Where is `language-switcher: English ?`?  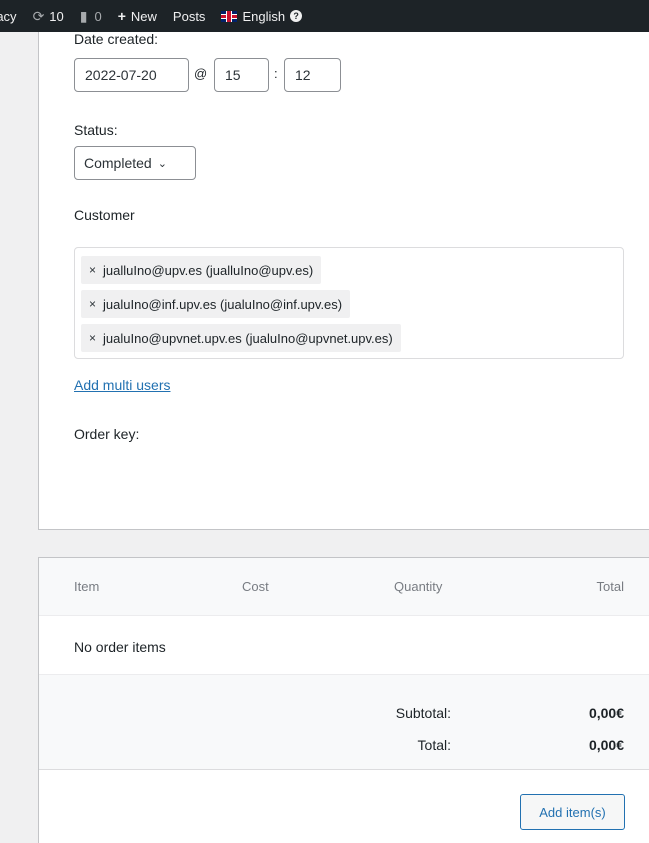 language-switcher: English ? is located at coordinates (261, 16).